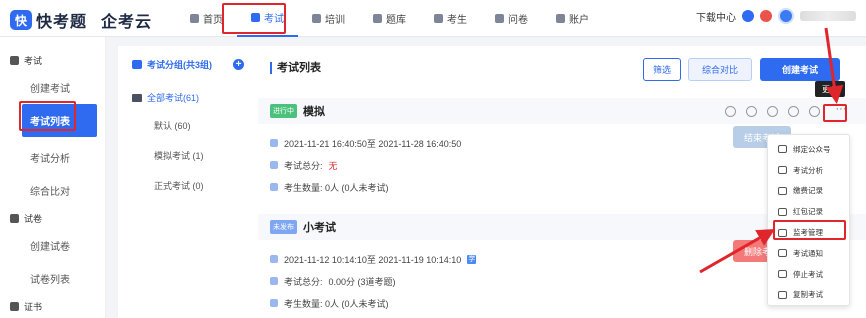 The image size is (866, 318). Describe the element at coordinates (389, 18) in the screenshot. I see `nav-question-bank: 题库` at that location.